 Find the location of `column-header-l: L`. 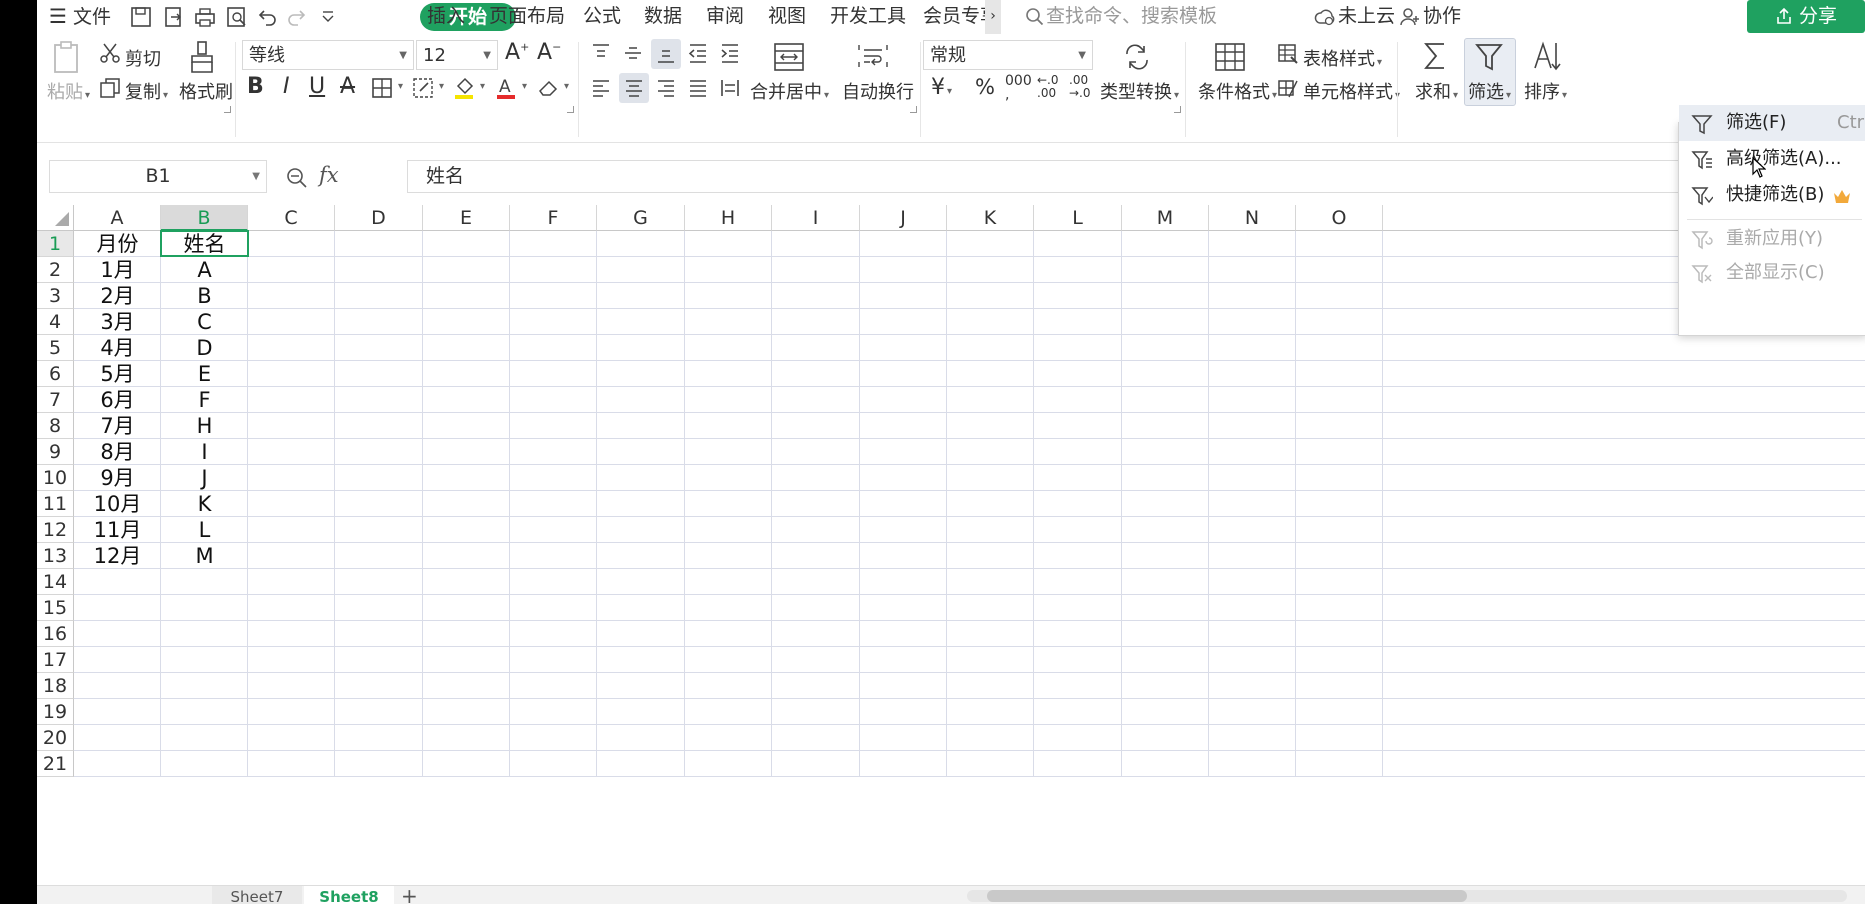

column-header-l: L is located at coordinates (1078, 218).